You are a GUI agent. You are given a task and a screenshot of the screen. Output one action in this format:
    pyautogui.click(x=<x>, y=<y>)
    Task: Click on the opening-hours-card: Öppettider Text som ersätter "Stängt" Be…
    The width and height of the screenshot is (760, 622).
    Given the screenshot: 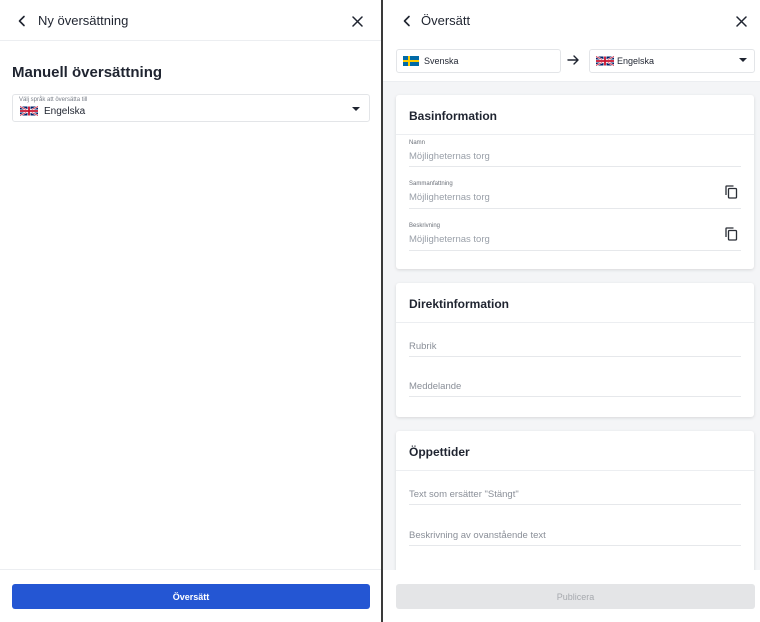 What is the action you would take?
    pyautogui.click(x=575, y=500)
    